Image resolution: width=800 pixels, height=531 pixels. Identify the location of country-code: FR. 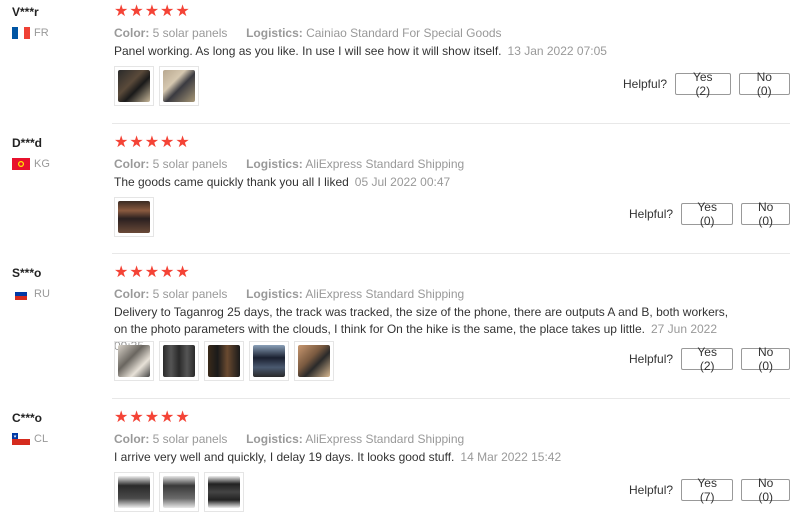
(41, 33).